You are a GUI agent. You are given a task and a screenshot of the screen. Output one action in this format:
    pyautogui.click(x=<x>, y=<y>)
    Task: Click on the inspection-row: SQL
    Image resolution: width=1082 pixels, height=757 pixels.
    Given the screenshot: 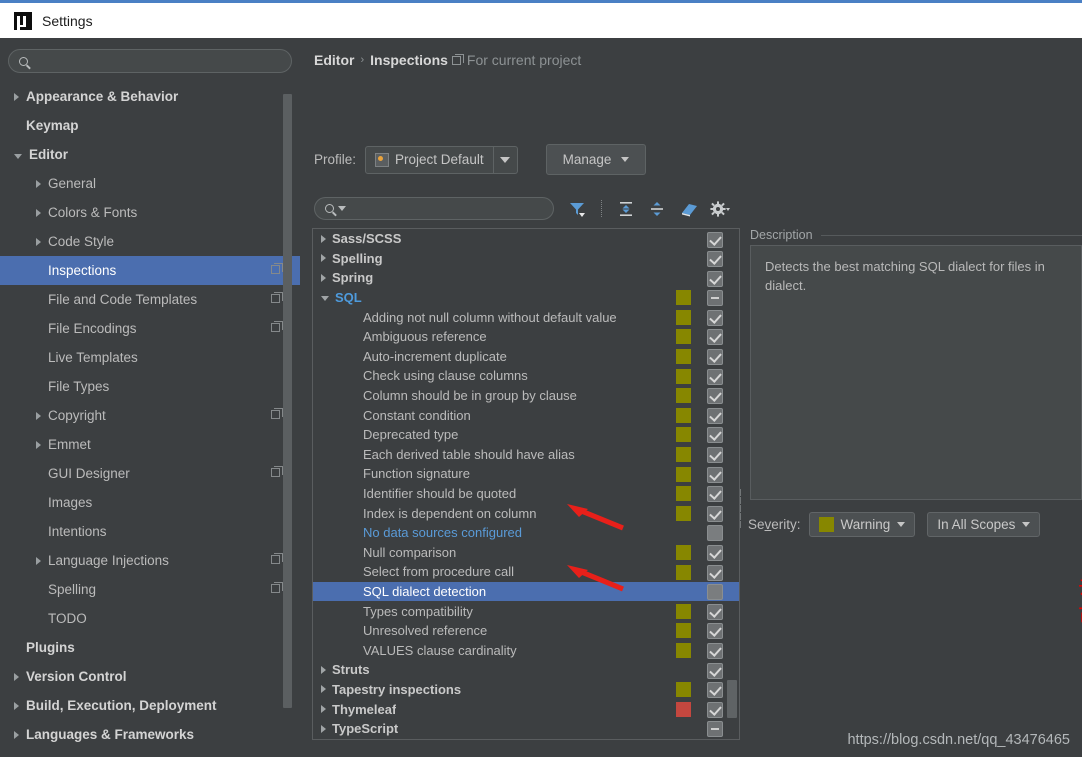 What is the action you would take?
    pyautogui.click(x=526, y=298)
    